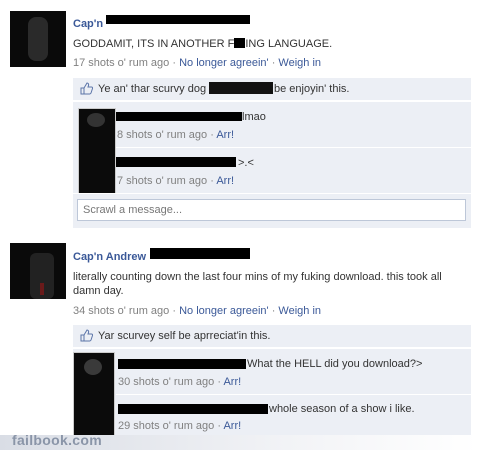 This screenshot has height=450, width=477. What do you see at coordinates (299, 311) in the screenshot?
I see `post2-comment-link: Weigh in` at bounding box center [299, 311].